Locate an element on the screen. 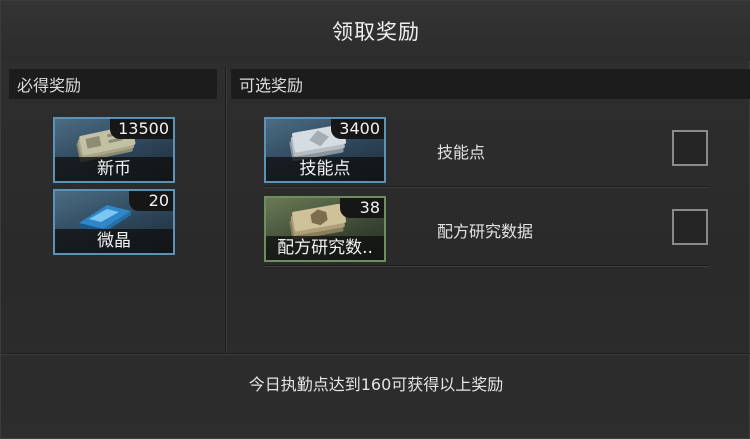 This screenshot has width=750, height=439. reward-item-microcrystal: 20 微晶 is located at coordinates (114, 222).